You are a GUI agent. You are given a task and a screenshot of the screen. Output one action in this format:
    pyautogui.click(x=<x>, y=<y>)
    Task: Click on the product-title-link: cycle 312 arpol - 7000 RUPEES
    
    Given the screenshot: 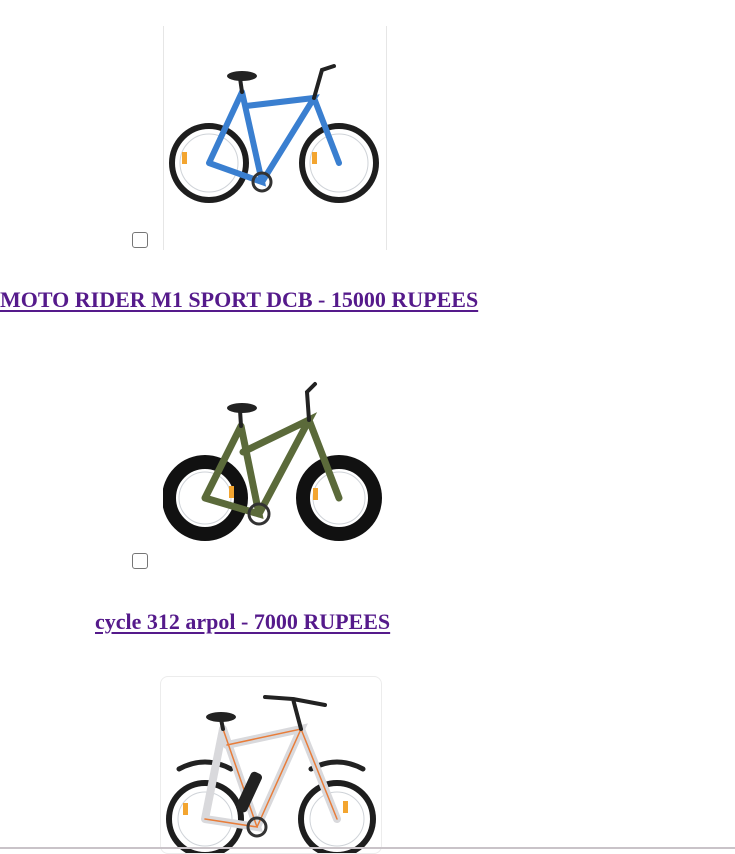 What is the action you would take?
    pyautogui.click(x=242, y=622)
    